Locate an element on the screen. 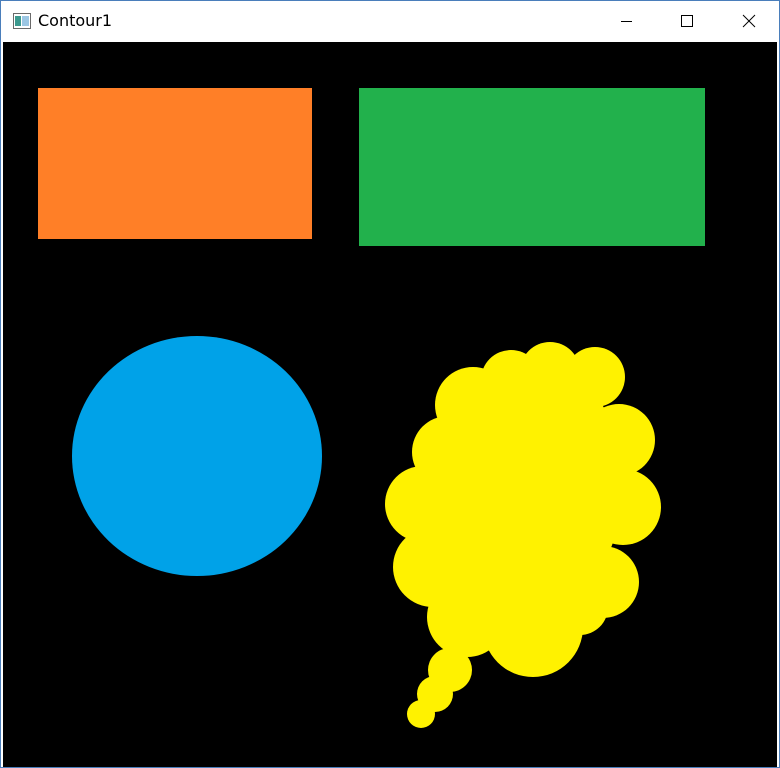  maximize-button is located at coordinates (687, 21).